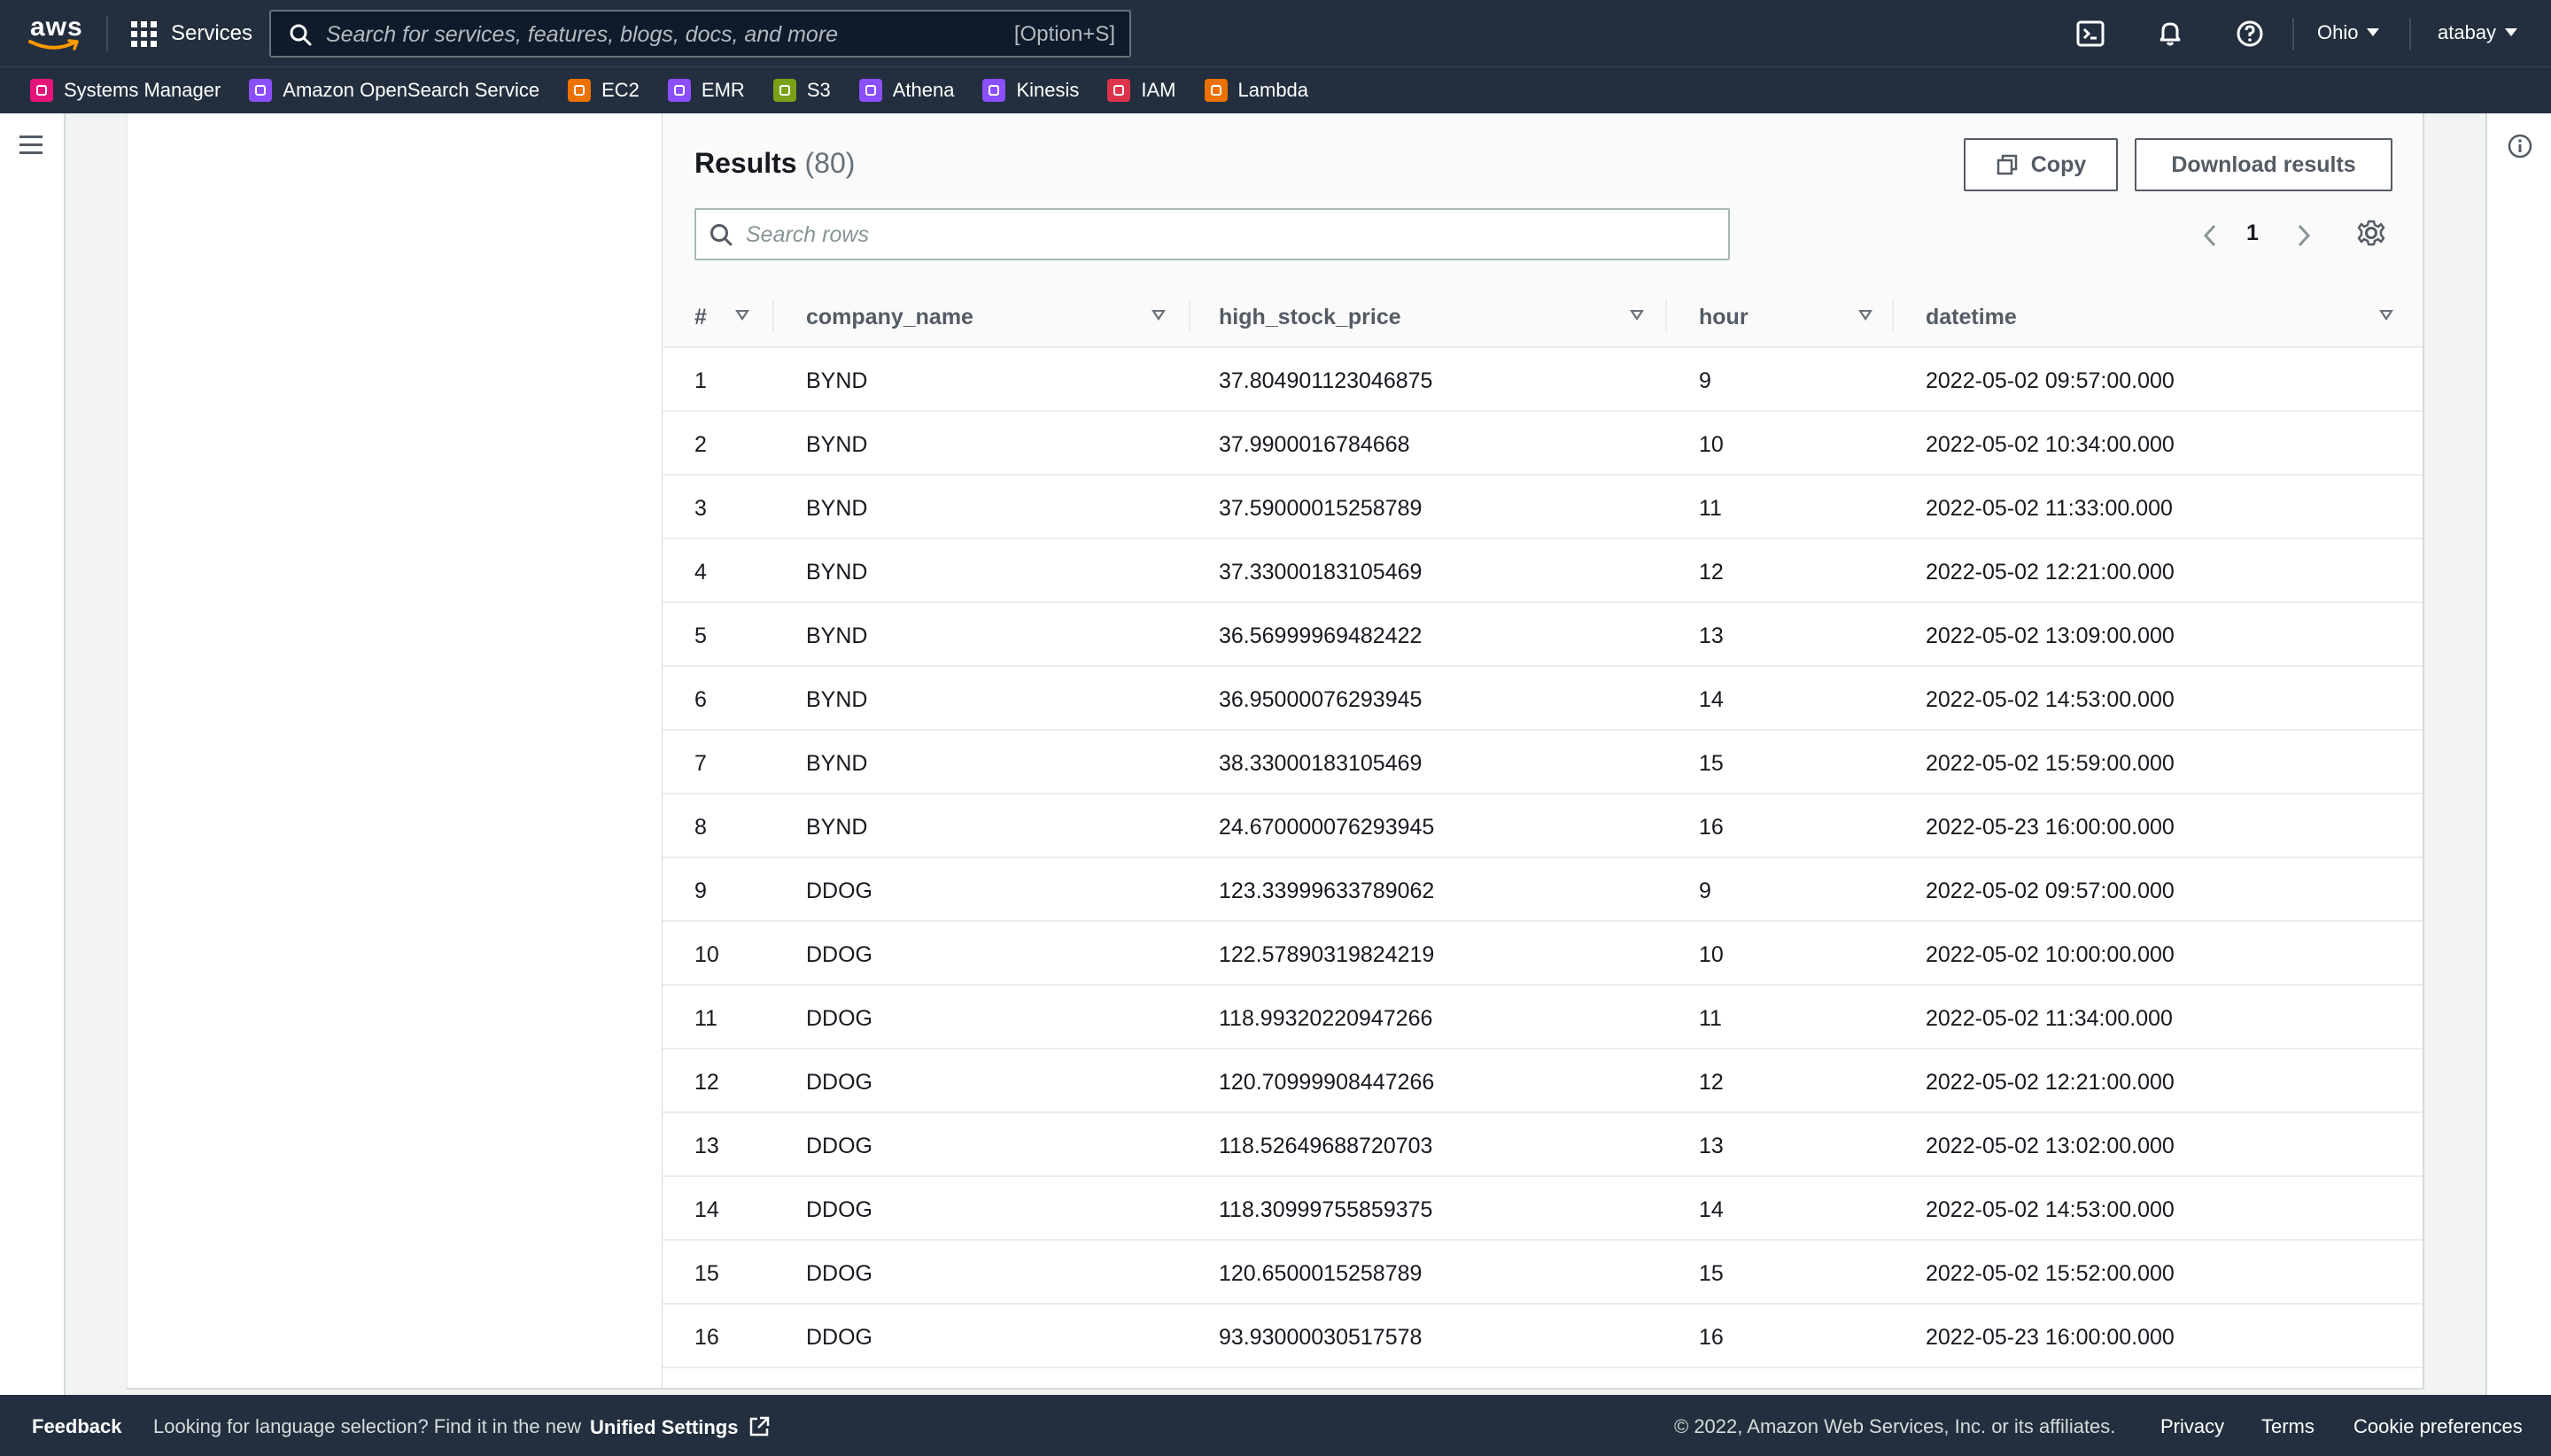 This screenshot has width=2551, height=1456. I want to click on hour-cell: 9, so click(1780, 379).